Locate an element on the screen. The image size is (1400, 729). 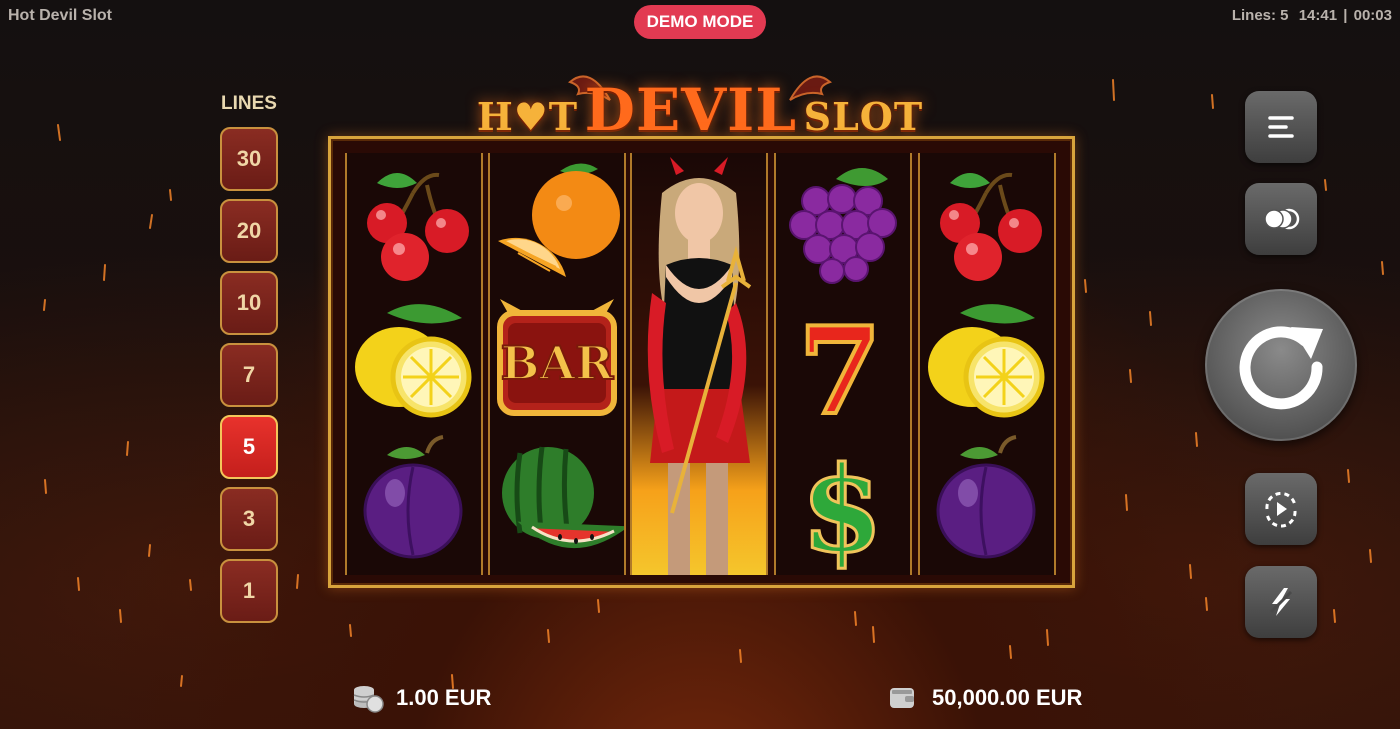
dollar-icon: $ is located at coordinates (841, 506).